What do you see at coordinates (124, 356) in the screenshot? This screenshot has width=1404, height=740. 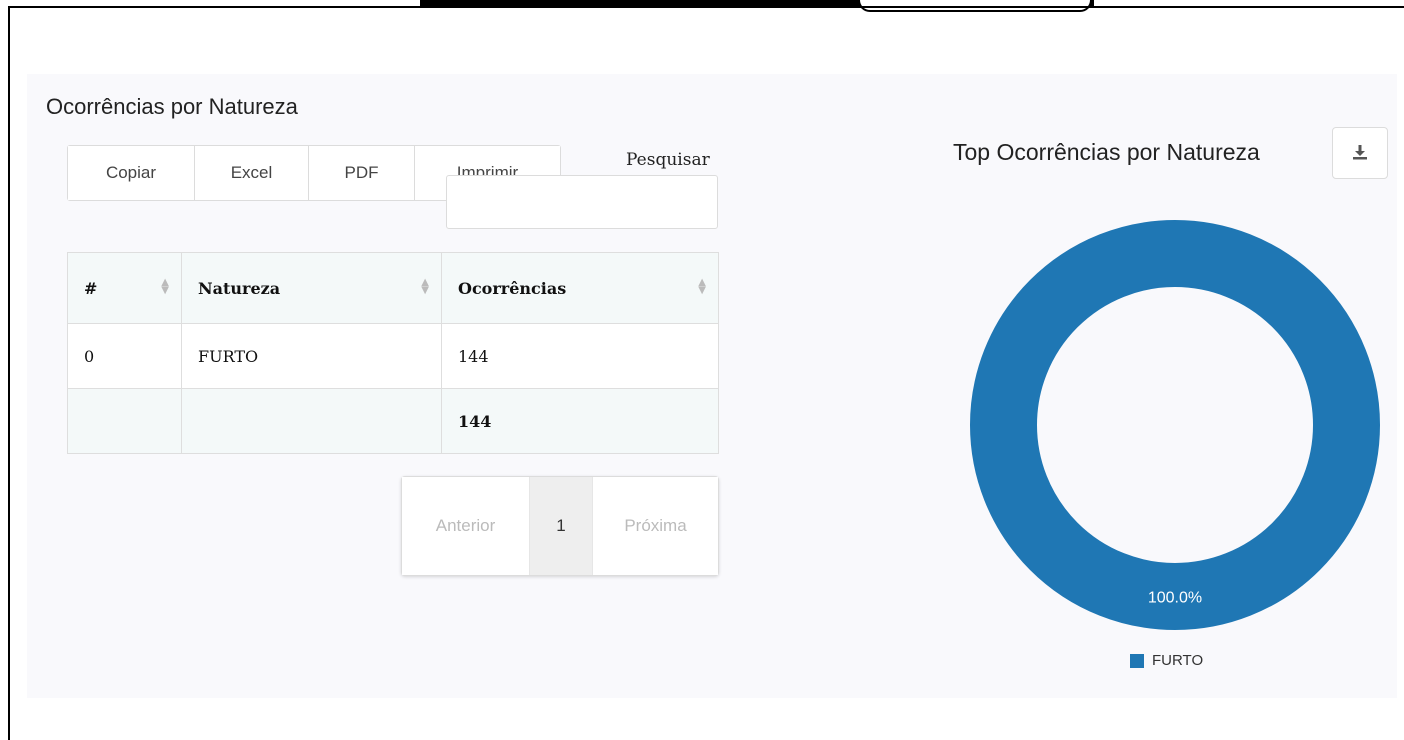 I see `cell-index: 0` at bounding box center [124, 356].